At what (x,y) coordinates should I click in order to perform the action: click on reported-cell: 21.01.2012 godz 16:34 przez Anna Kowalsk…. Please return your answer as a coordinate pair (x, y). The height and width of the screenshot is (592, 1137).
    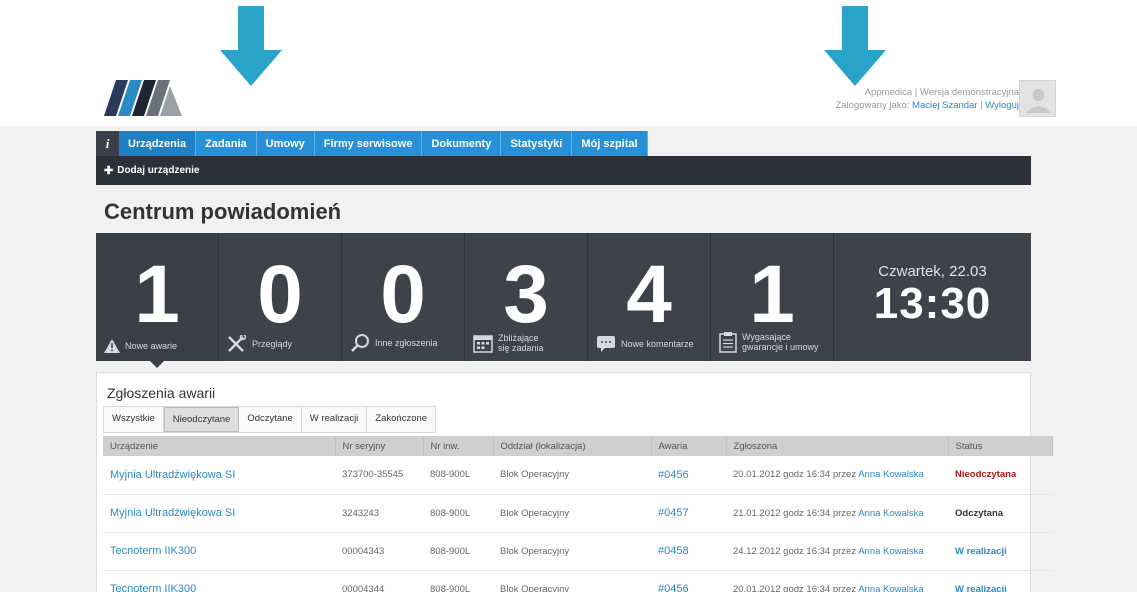
    Looking at the image, I should click on (837, 513).